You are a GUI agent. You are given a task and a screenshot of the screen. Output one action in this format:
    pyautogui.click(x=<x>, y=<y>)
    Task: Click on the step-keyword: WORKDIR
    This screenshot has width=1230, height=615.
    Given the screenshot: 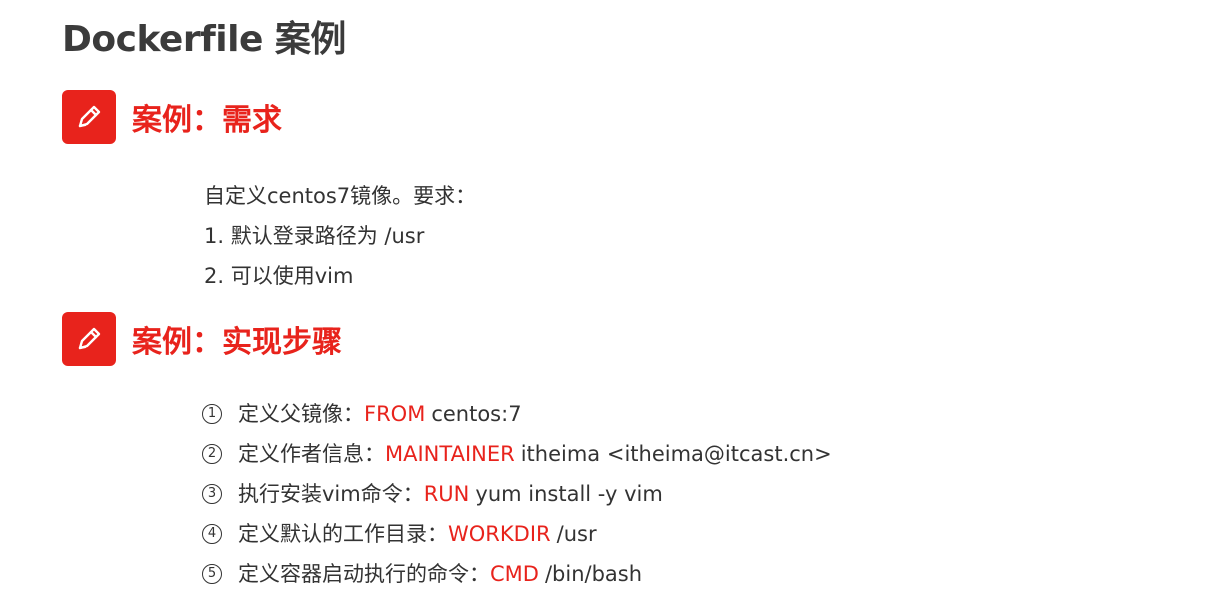 What is the action you would take?
    pyautogui.click(x=499, y=534)
    